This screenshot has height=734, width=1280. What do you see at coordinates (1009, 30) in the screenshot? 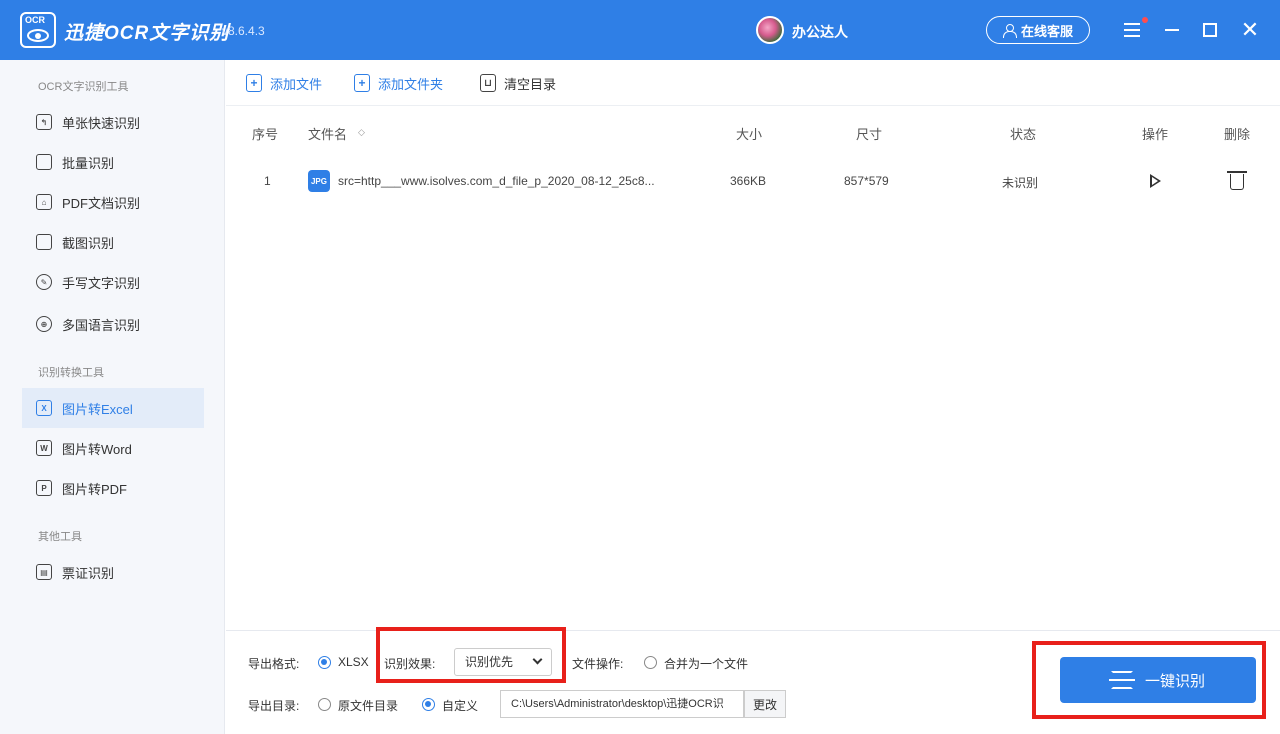
I see `support-person-icon` at bounding box center [1009, 30].